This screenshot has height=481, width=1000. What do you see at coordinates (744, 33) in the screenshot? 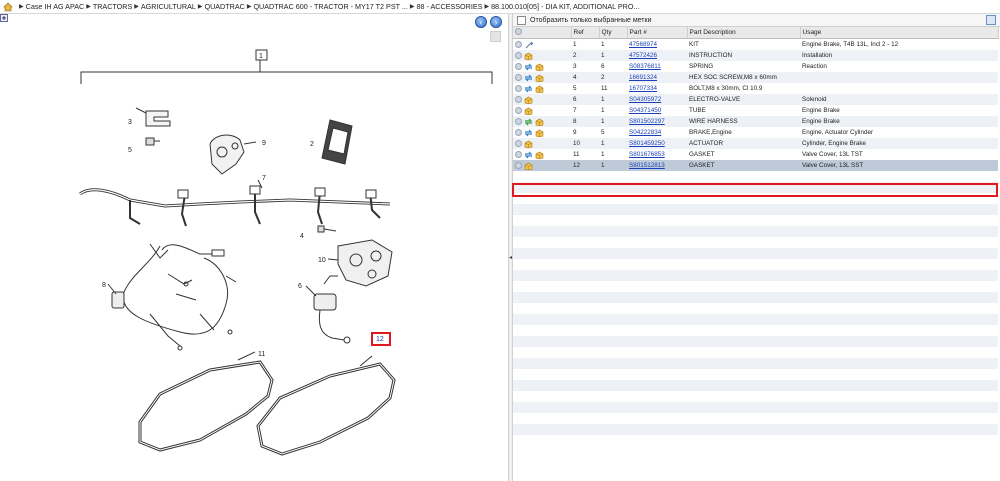
I see `header-description: Part Description` at bounding box center [744, 33].